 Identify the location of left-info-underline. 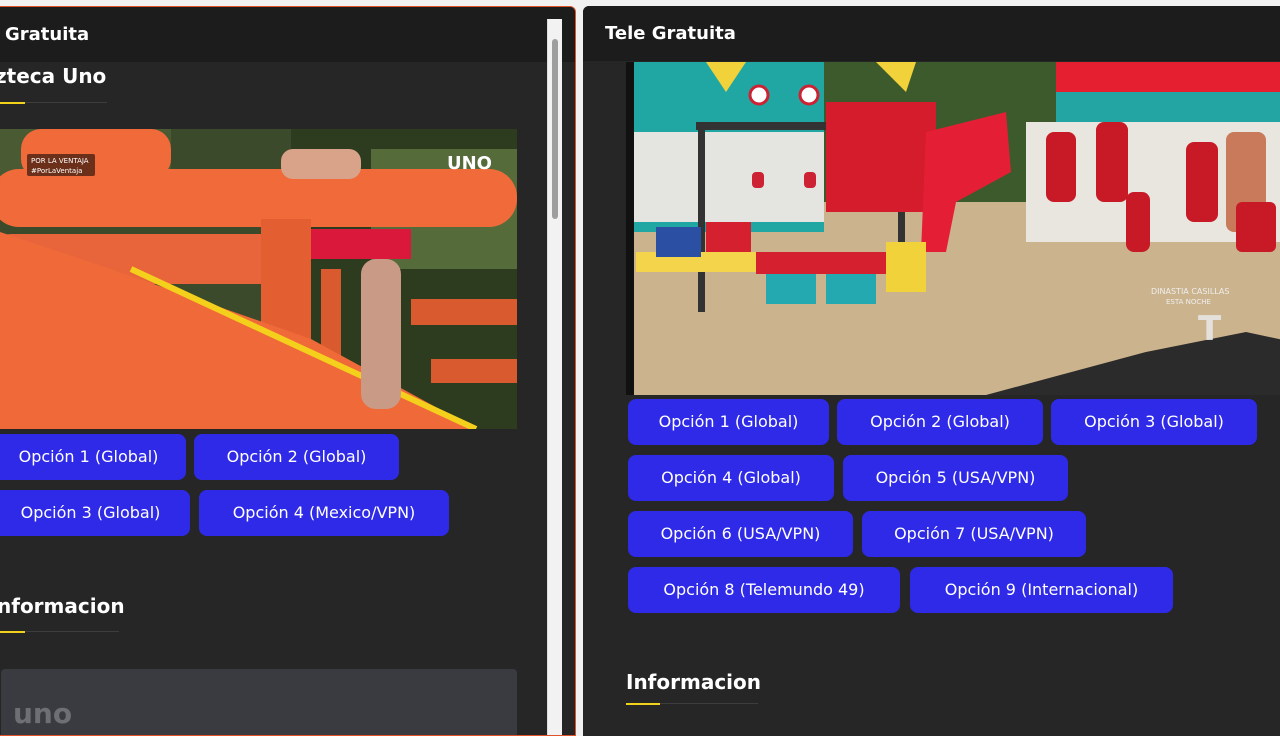
(59, 631).